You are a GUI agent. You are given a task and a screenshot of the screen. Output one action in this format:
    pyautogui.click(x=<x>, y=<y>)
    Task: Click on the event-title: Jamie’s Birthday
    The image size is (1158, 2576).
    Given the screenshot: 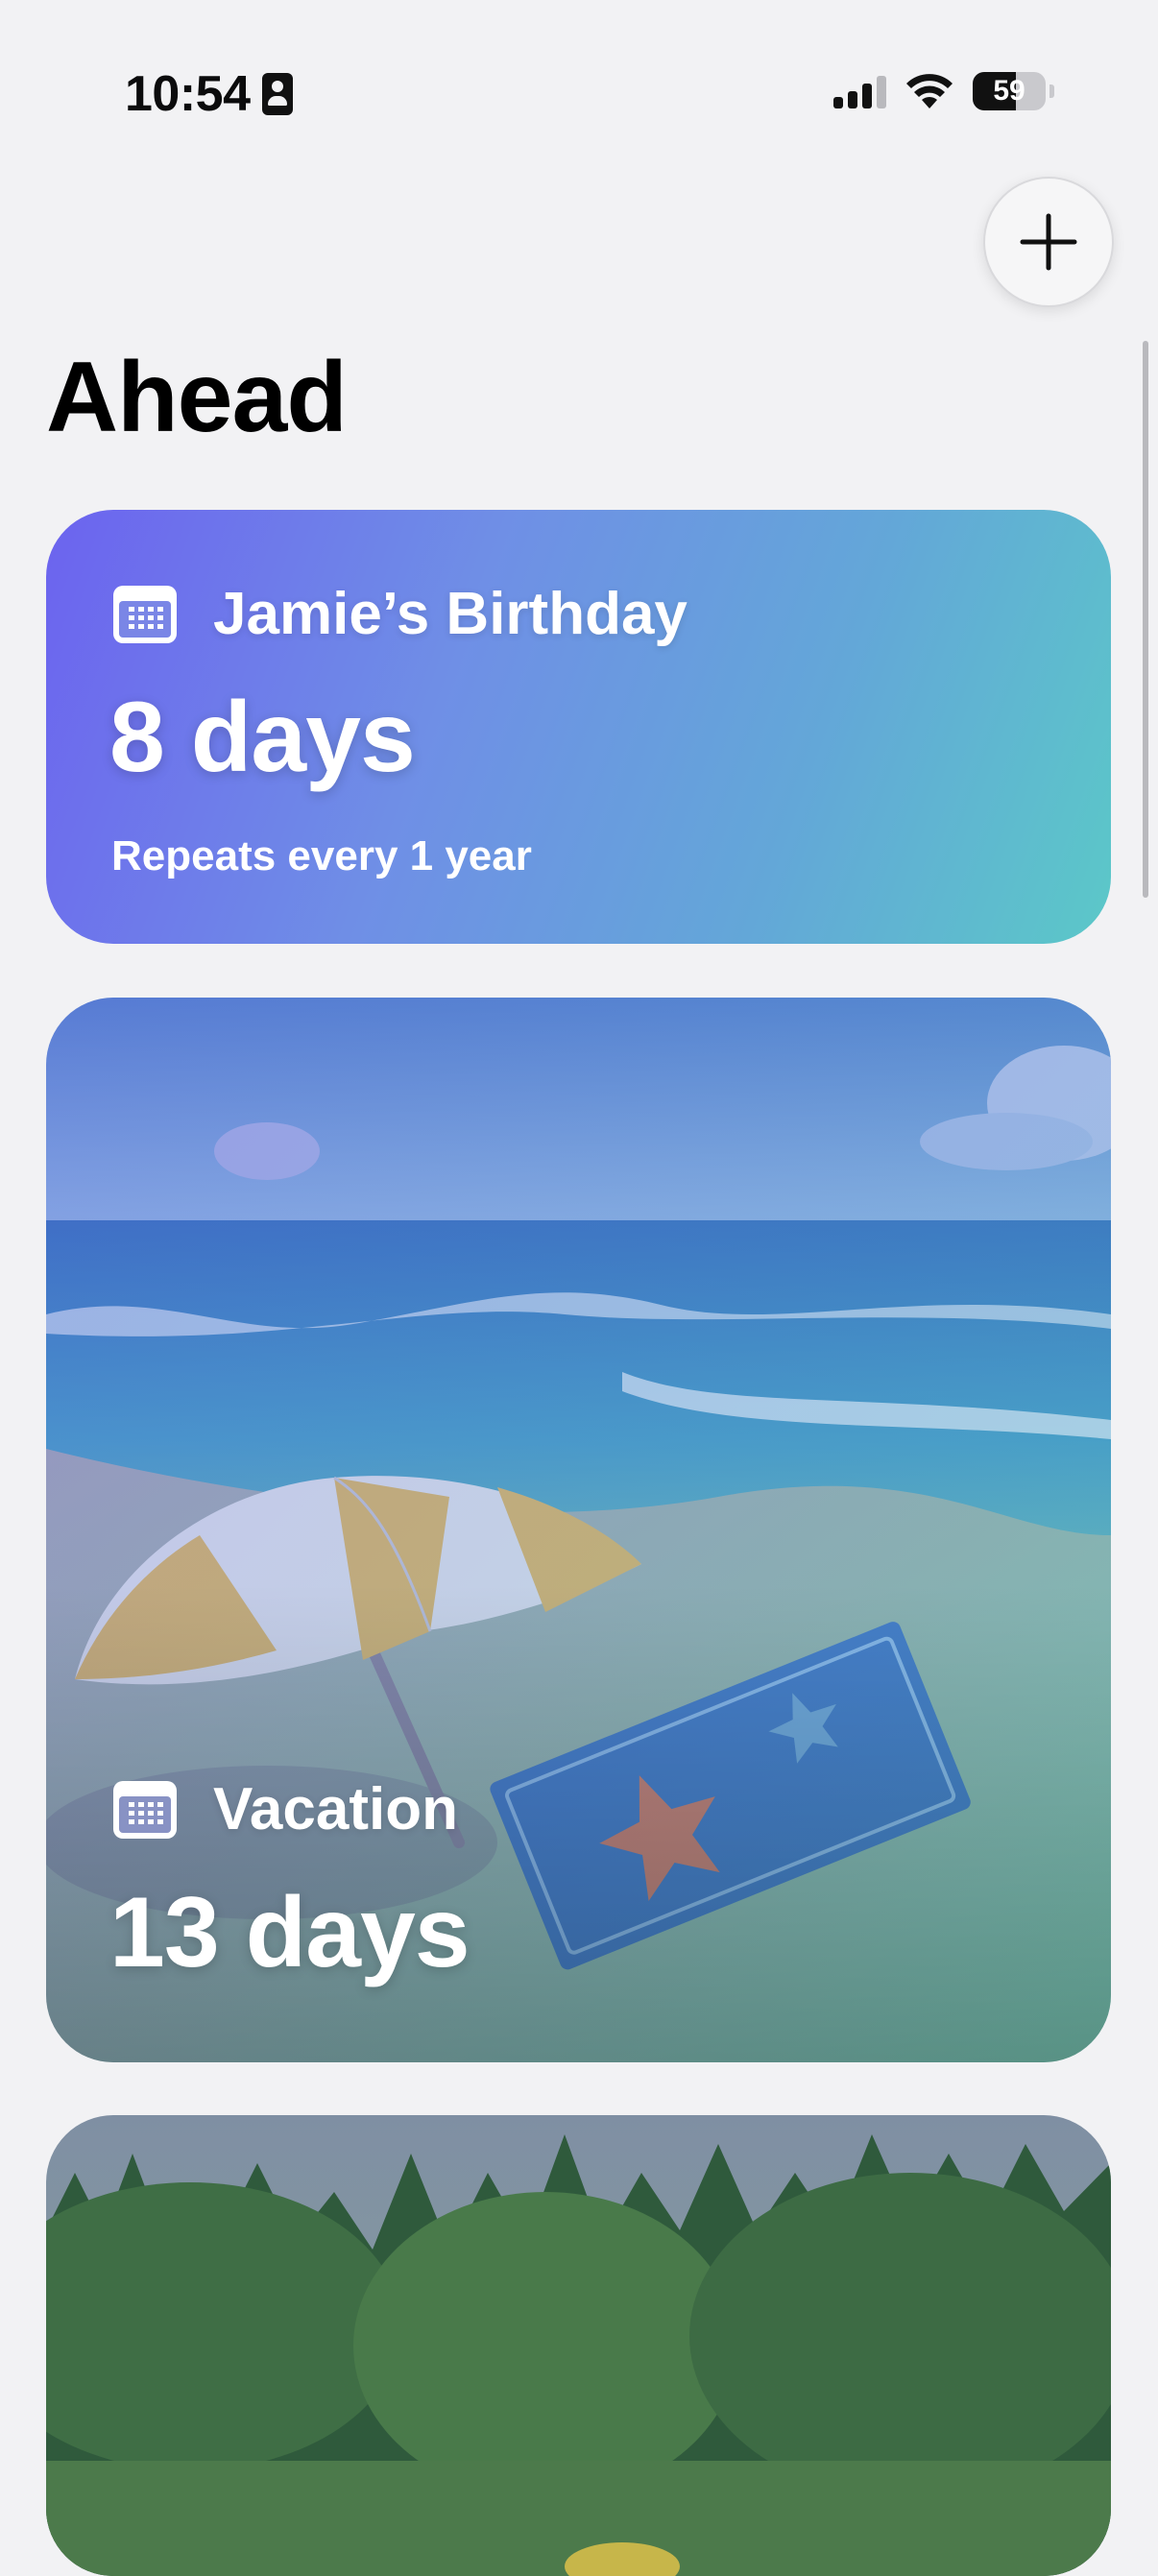 What is the action you would take?
    pyautogui.click(x=450, y=614)
    